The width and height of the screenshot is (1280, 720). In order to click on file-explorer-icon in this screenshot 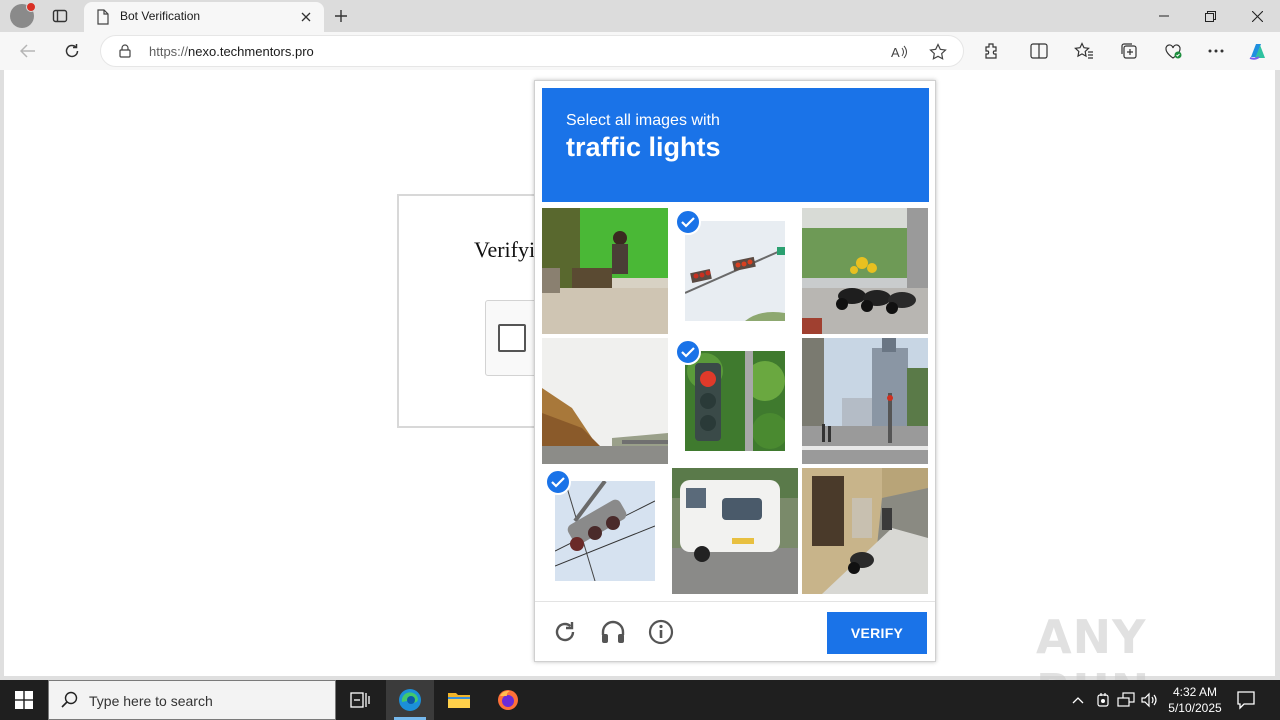, I will do `click(459, 700)`.